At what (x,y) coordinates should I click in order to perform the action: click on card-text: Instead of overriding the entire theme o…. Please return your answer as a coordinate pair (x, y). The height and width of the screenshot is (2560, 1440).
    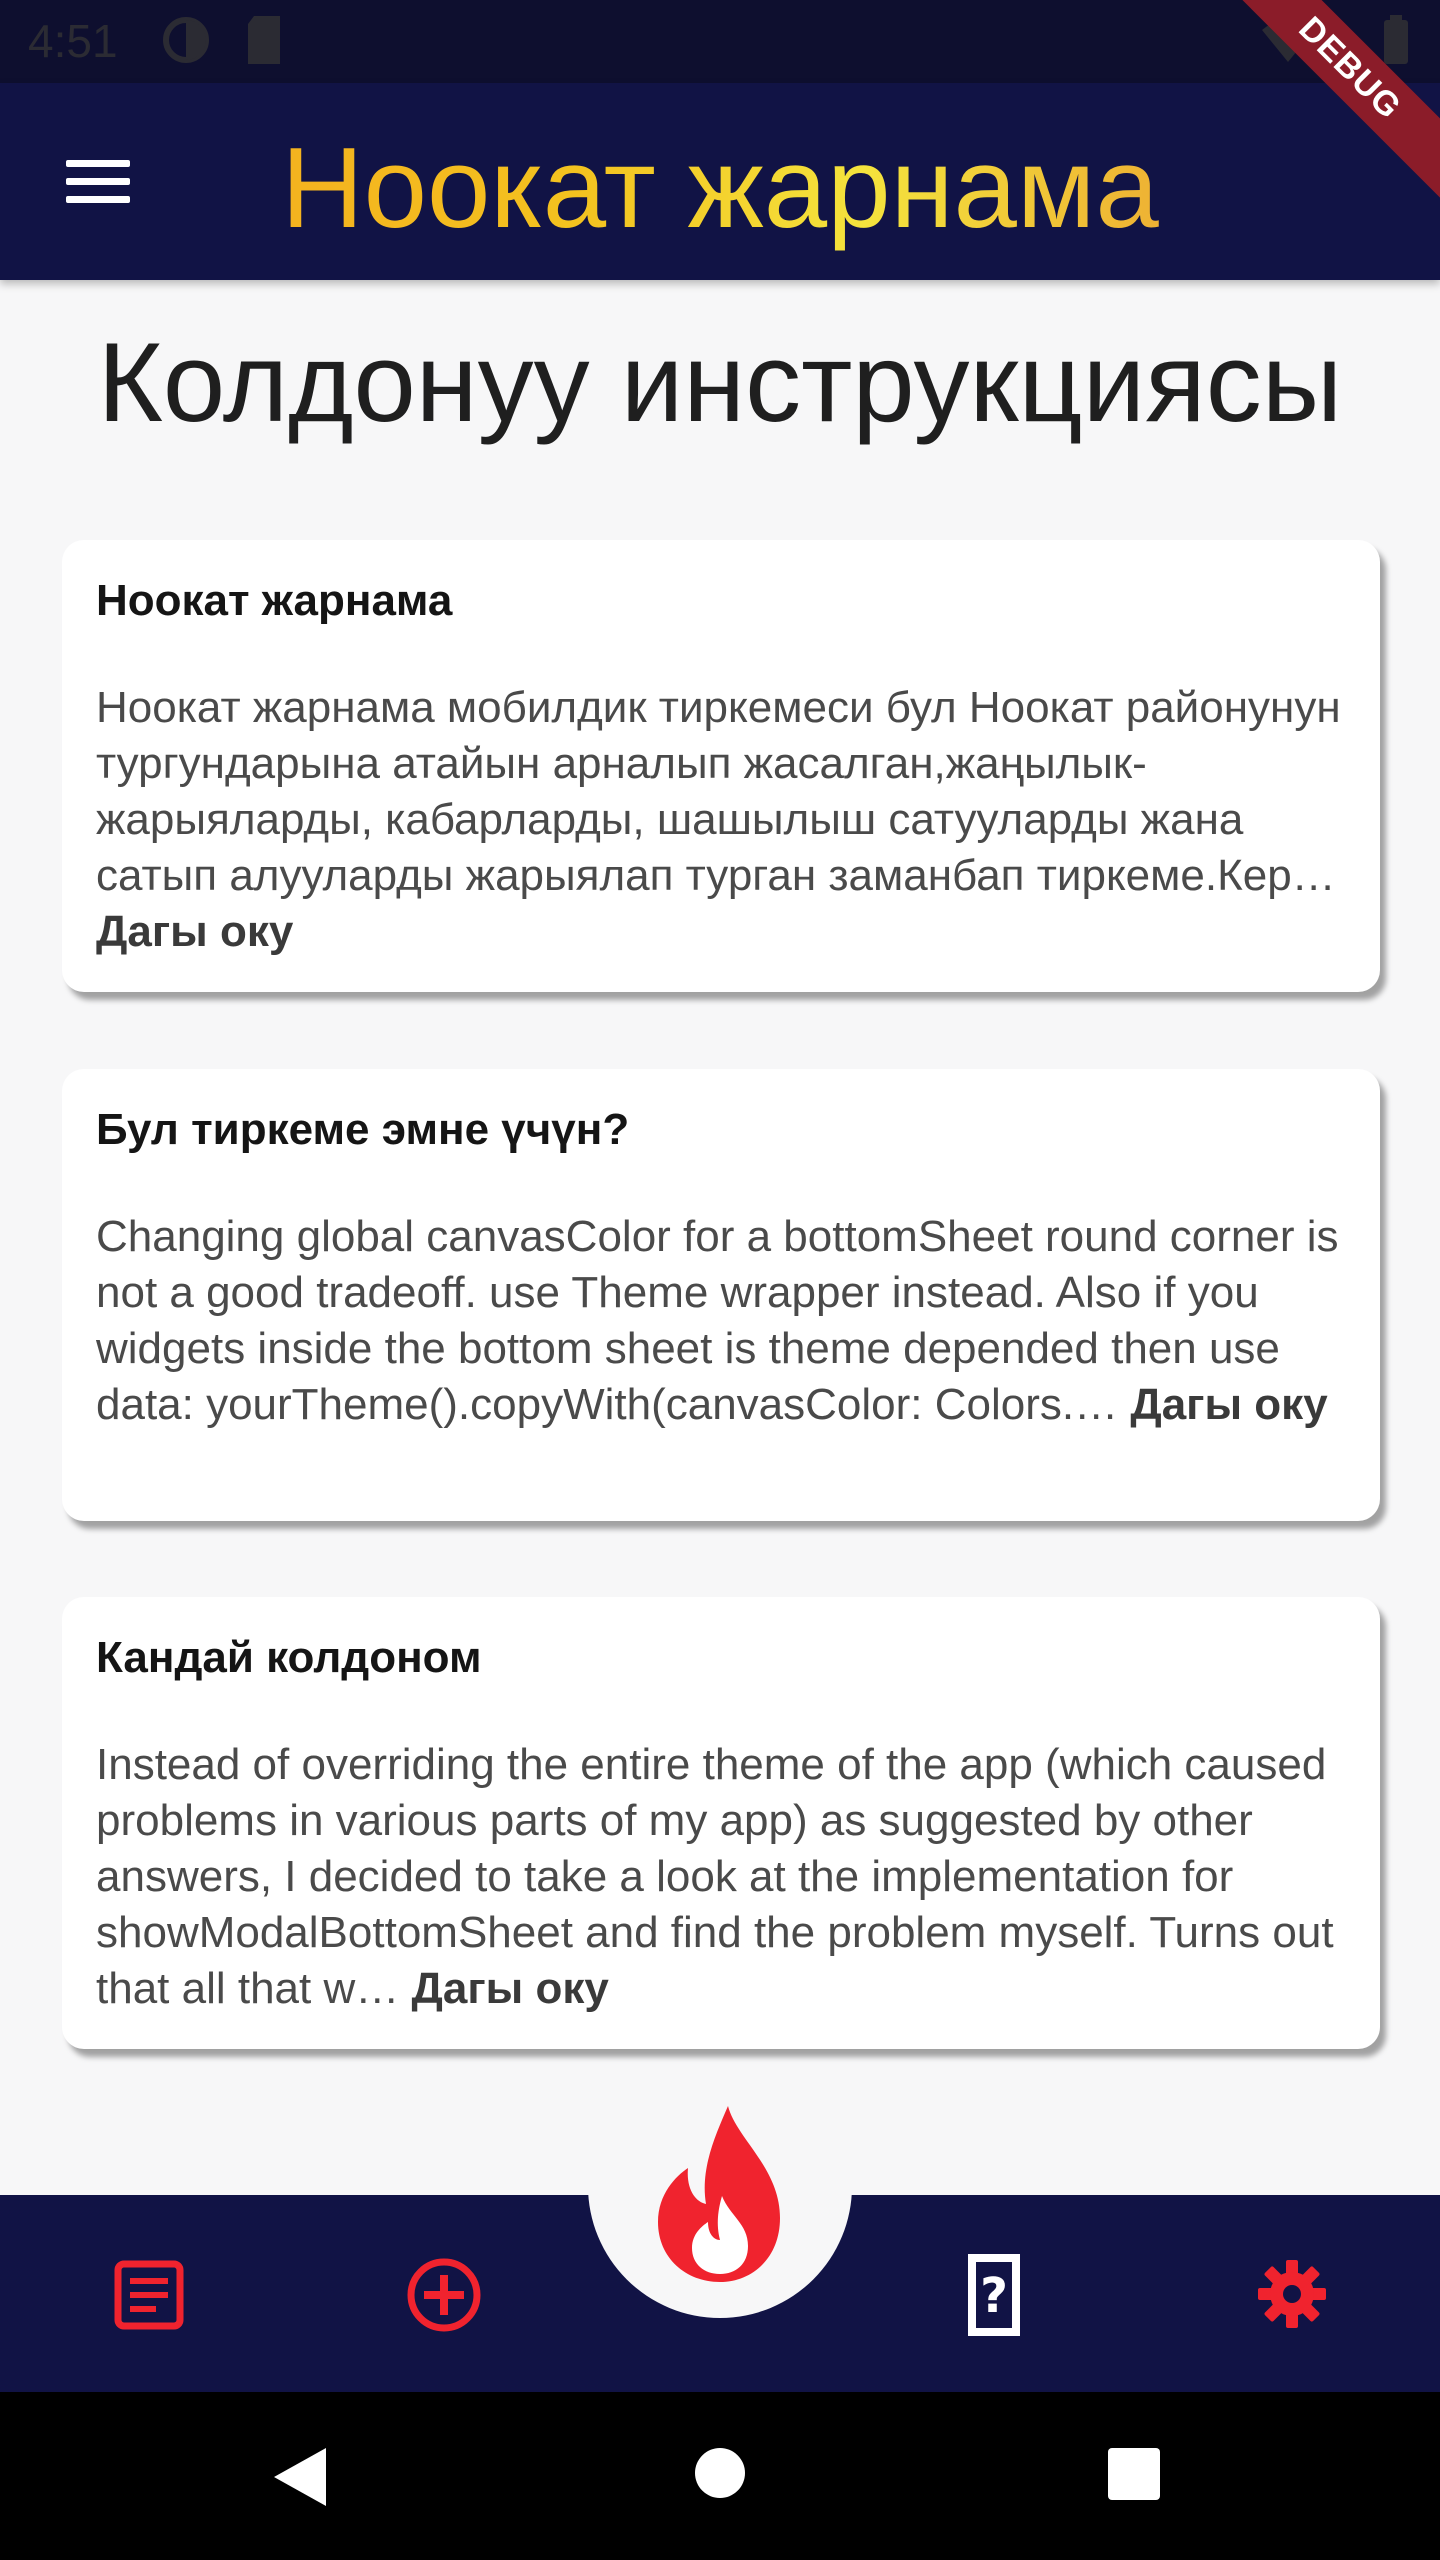
    Looking at the image, I should click on (715, 1876).